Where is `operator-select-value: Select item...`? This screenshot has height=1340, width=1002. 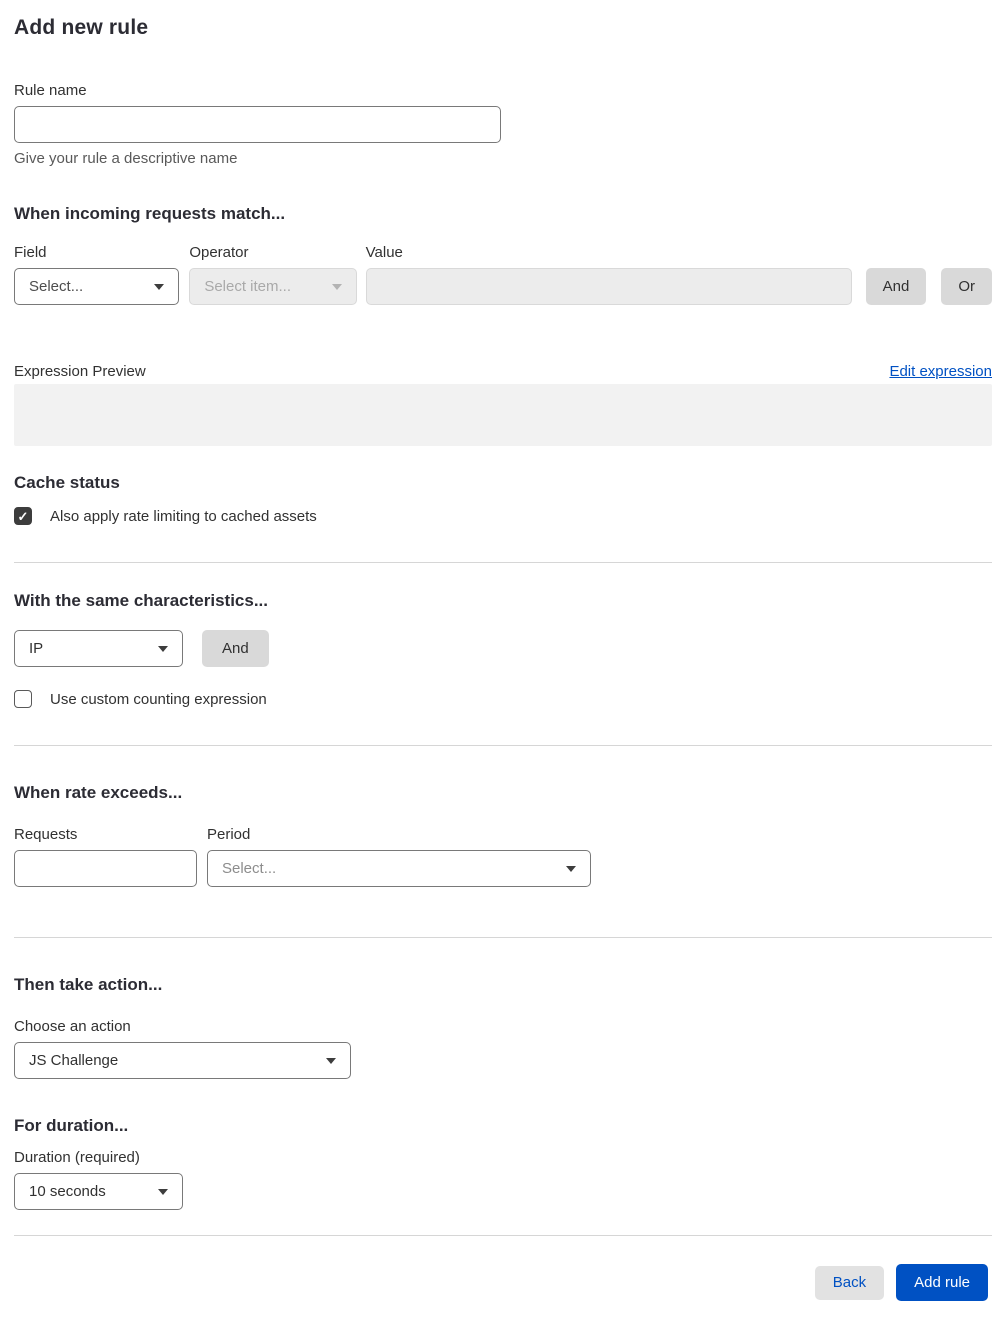 operator-select-value: Select item... is located at coordinates (248, 286).